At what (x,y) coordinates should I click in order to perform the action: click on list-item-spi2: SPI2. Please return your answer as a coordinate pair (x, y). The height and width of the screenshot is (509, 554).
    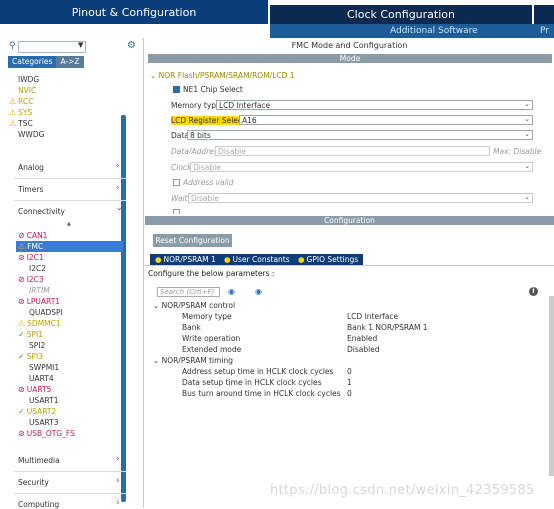
    Looking at the image, I should click on (37, 345).